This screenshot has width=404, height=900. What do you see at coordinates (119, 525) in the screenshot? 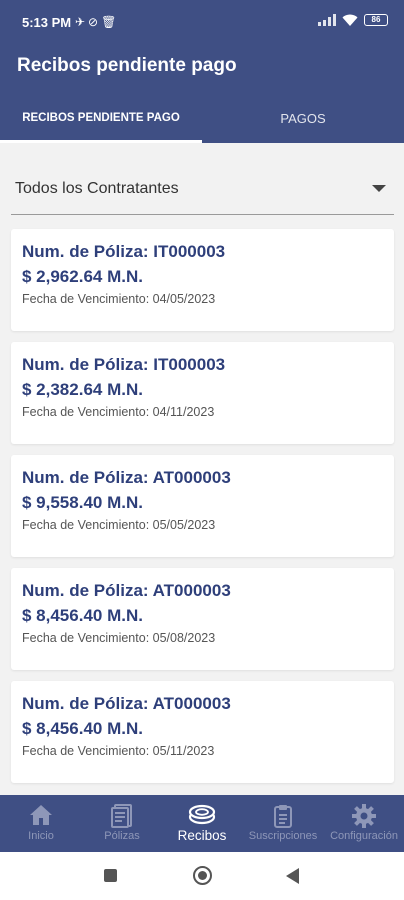
I see `due-date: Fecha de Vencimiento: 05/05/2023` at bounding box center [119, 525].